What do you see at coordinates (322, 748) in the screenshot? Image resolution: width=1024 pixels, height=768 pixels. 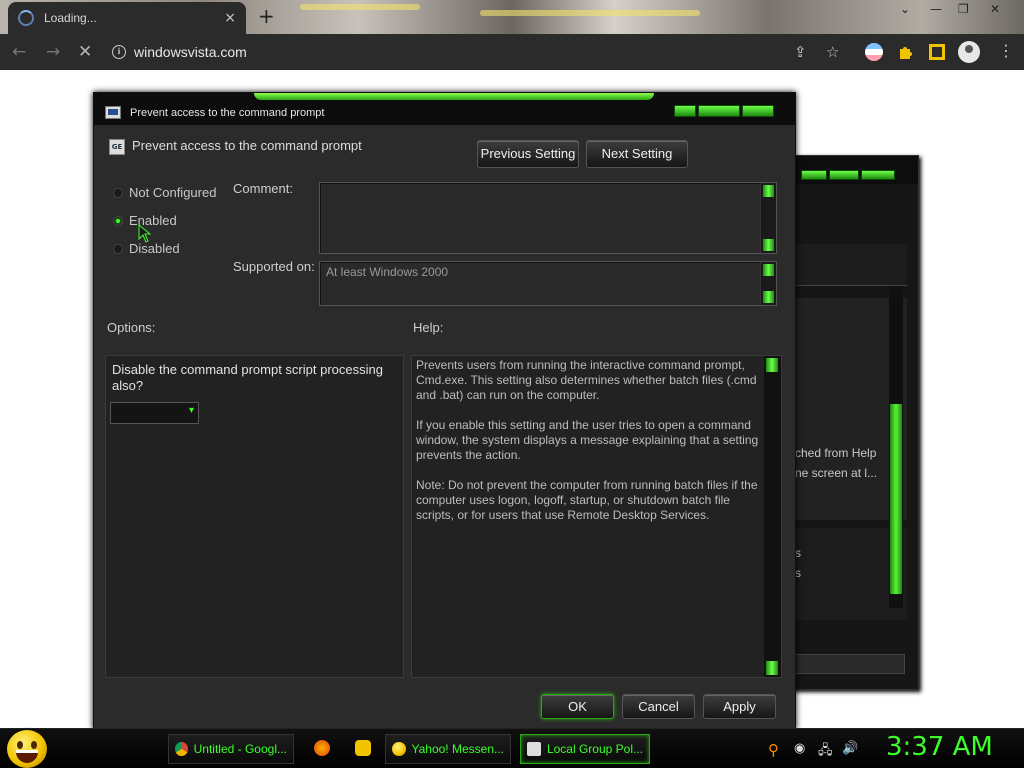 I see `firefox-icon` at bounding box center [322, 748].